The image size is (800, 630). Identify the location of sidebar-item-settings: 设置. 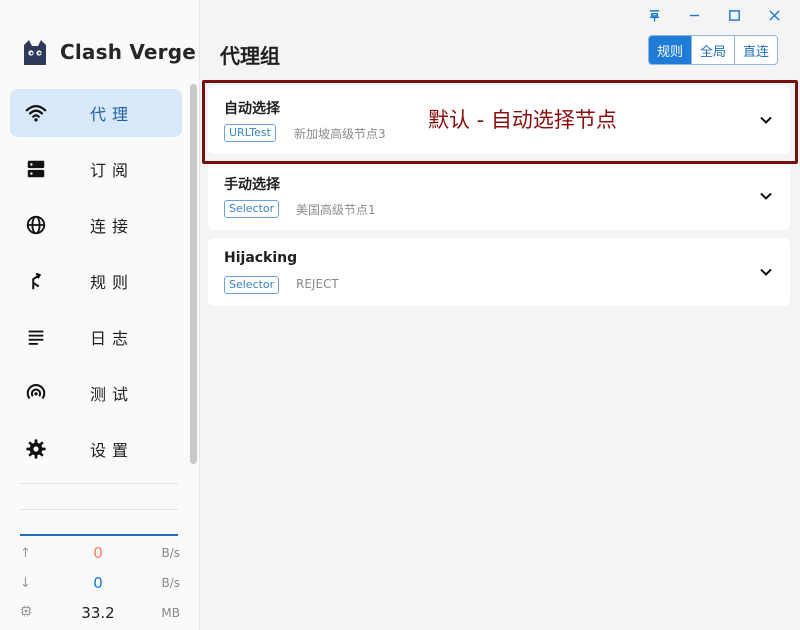
(96, 449).